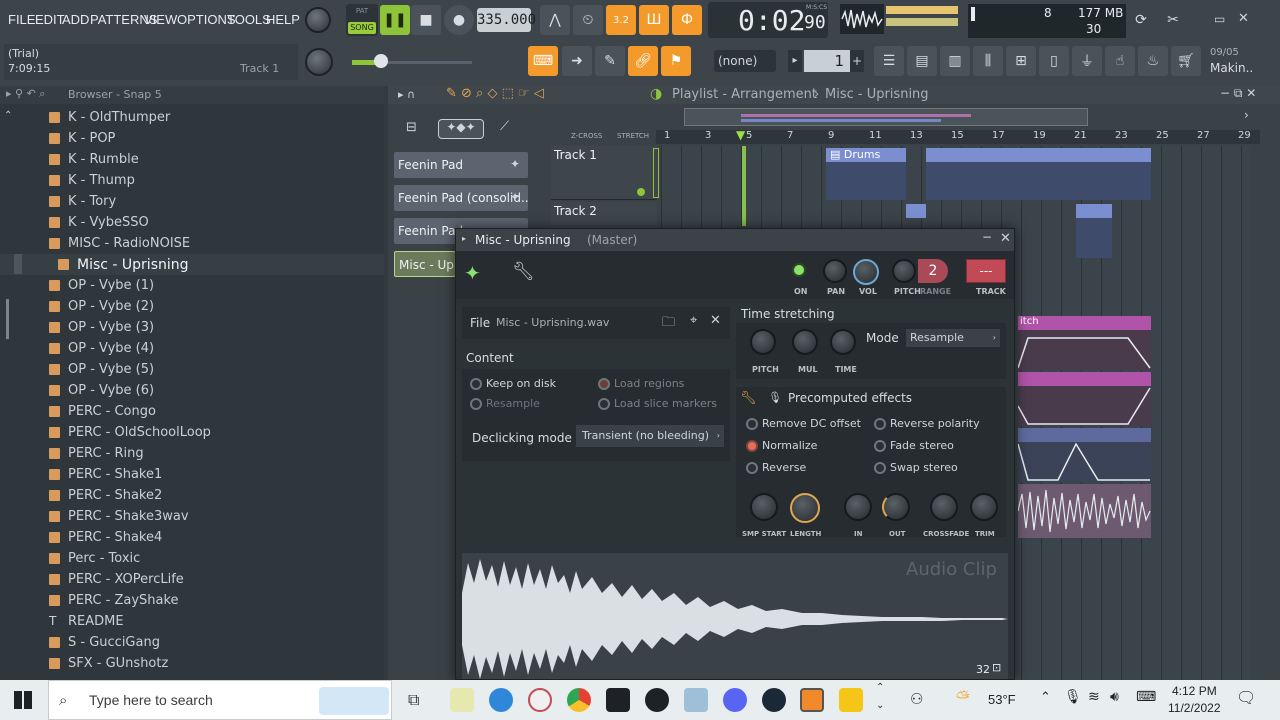  Describe the element at coordinates (192, 180) in the screenshot. I see `browser-item: K - Thump` at that location.